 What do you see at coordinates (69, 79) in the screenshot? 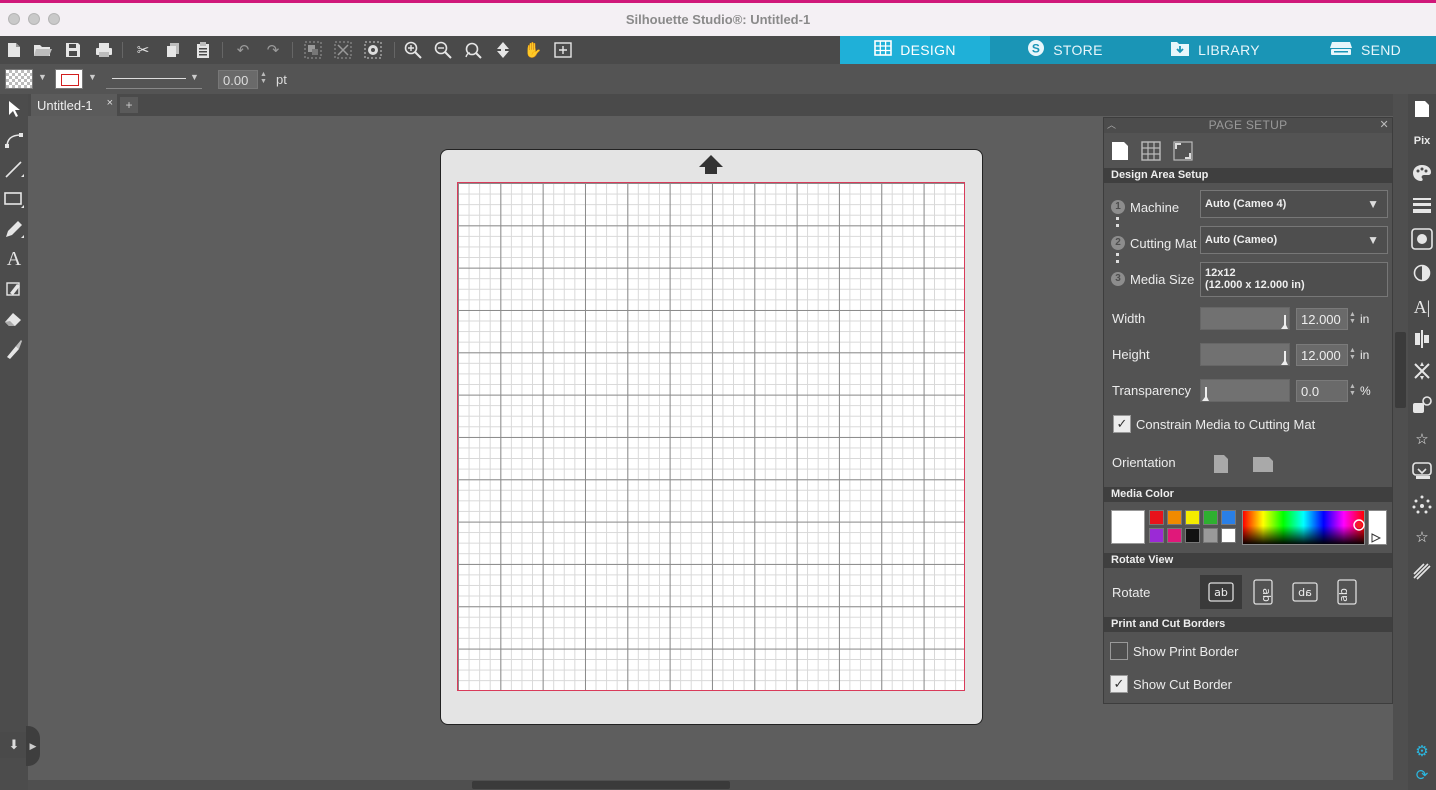
I see `line-color-swatch` at bounding box center [69, 79].